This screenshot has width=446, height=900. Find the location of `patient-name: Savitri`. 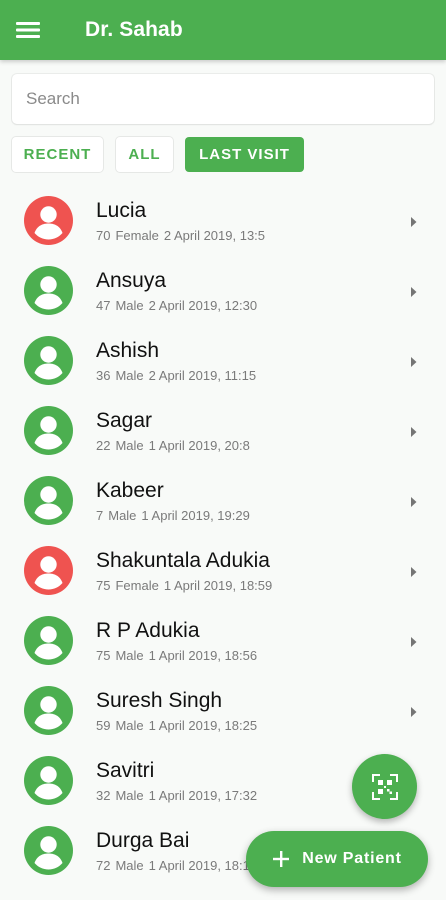

patient-name: Savitri is located at coordinates (125, 770).